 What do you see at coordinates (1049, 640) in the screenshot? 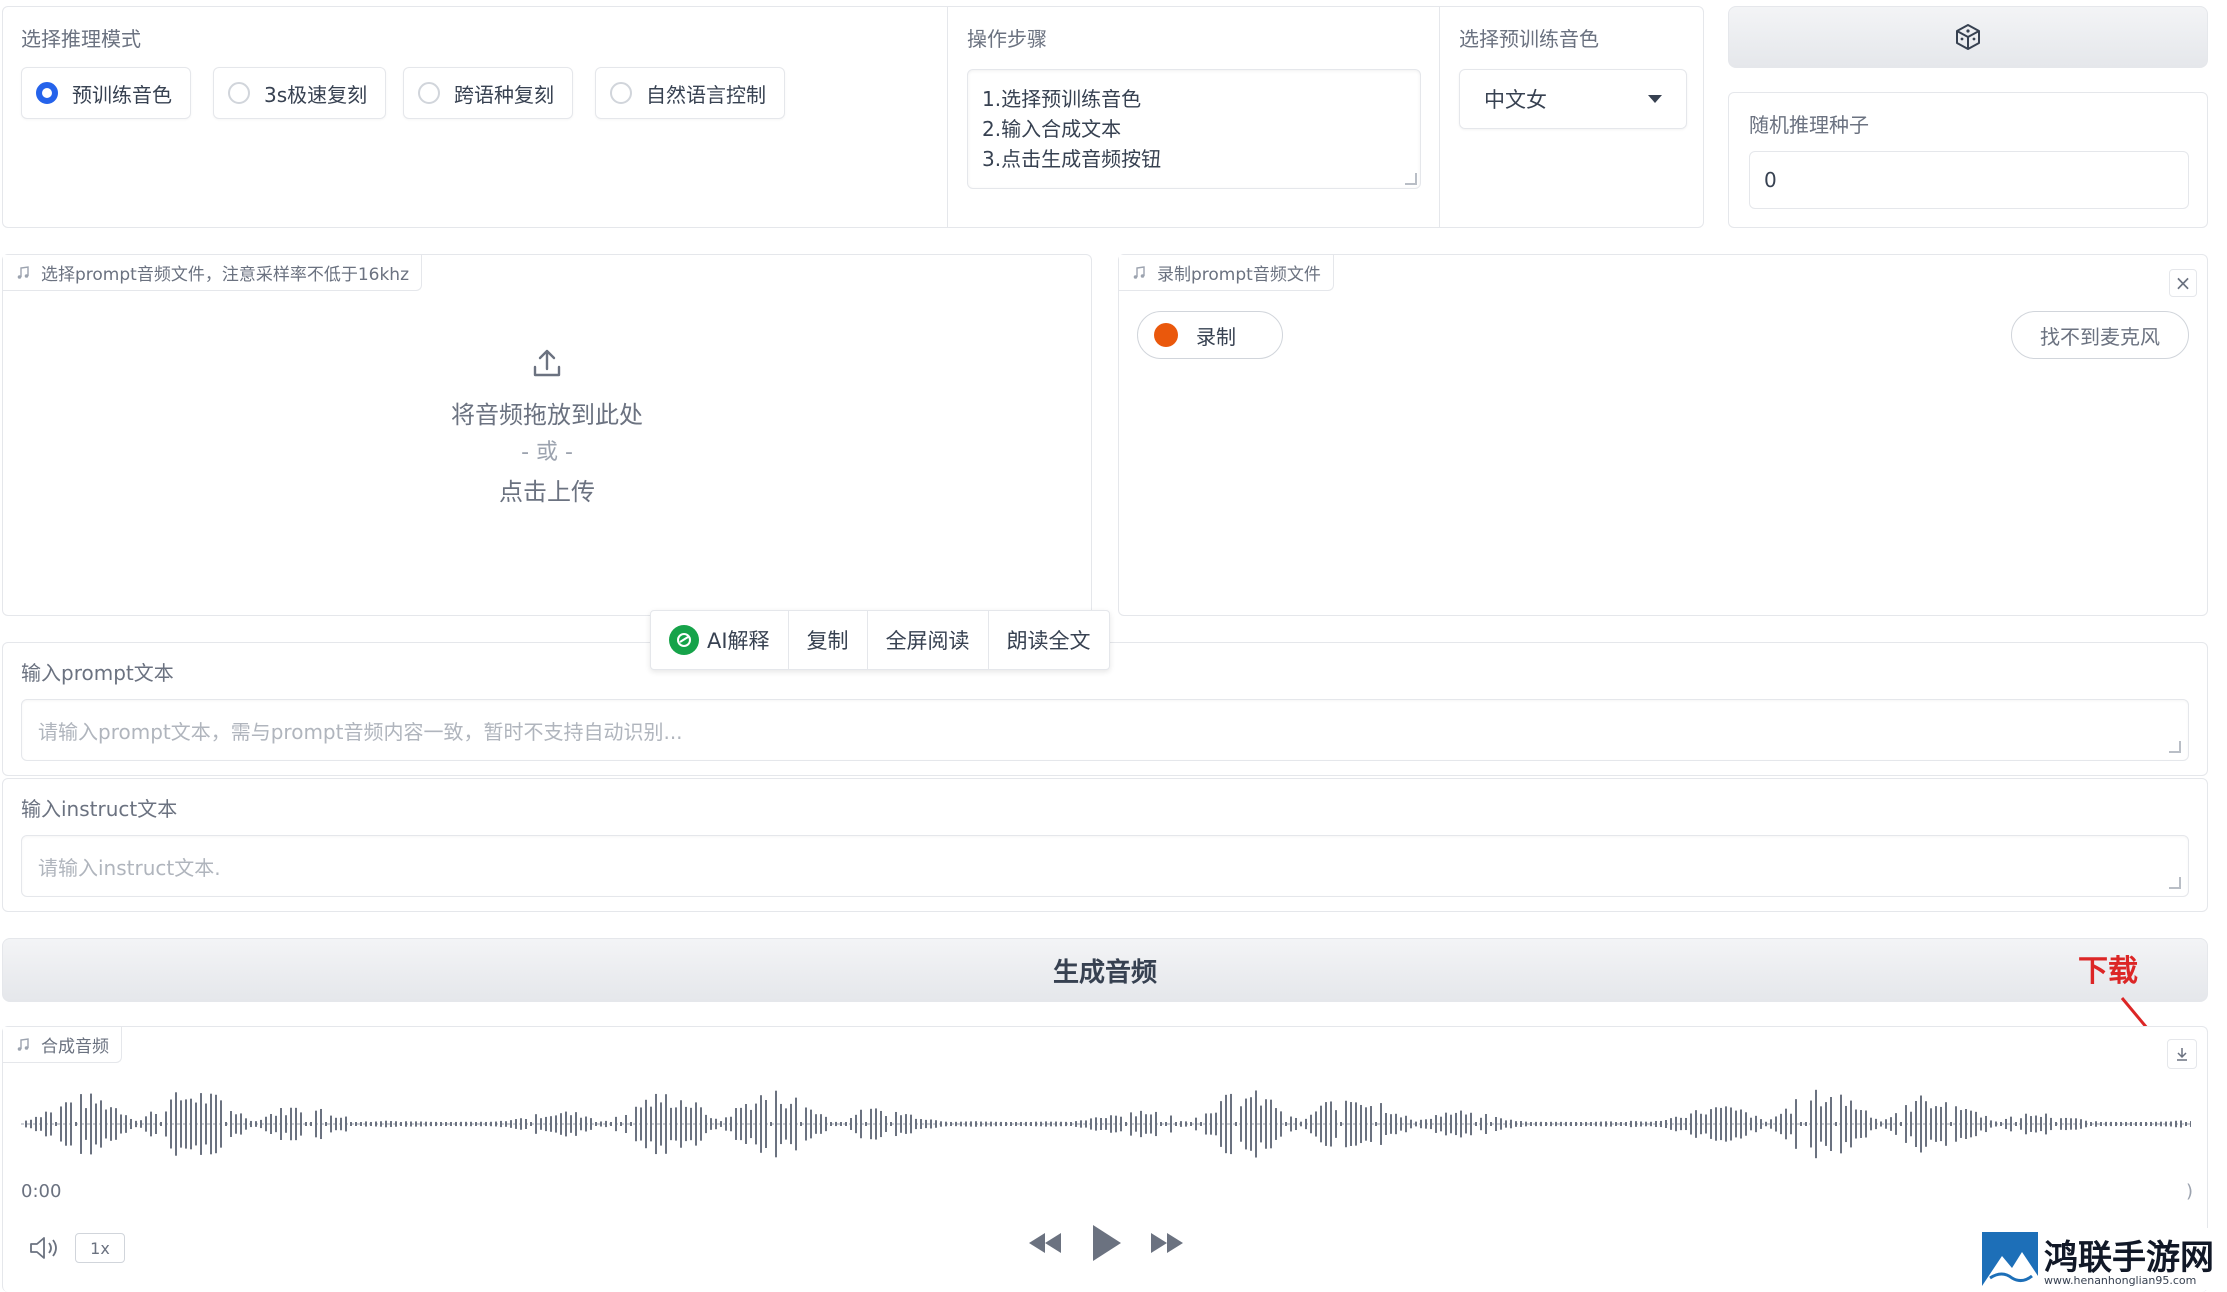
I see `read-aloud-button: 朗读全文` at bounding box center [1049, 640].